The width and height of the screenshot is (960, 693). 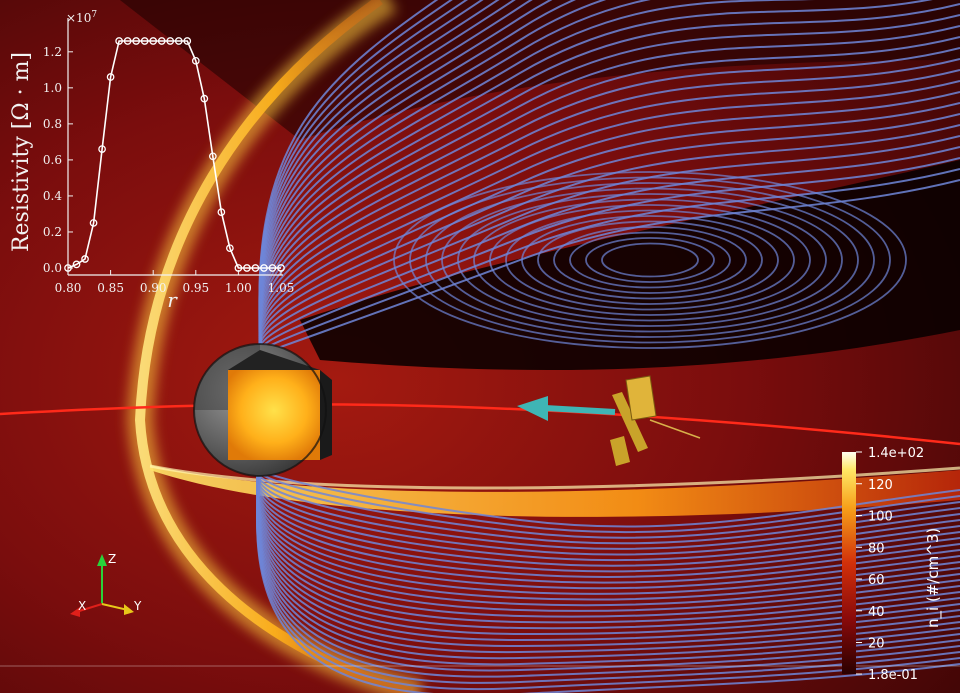 I want to click on colorbar-tick-label: 1.4e+02, so click(x=896, y=453).